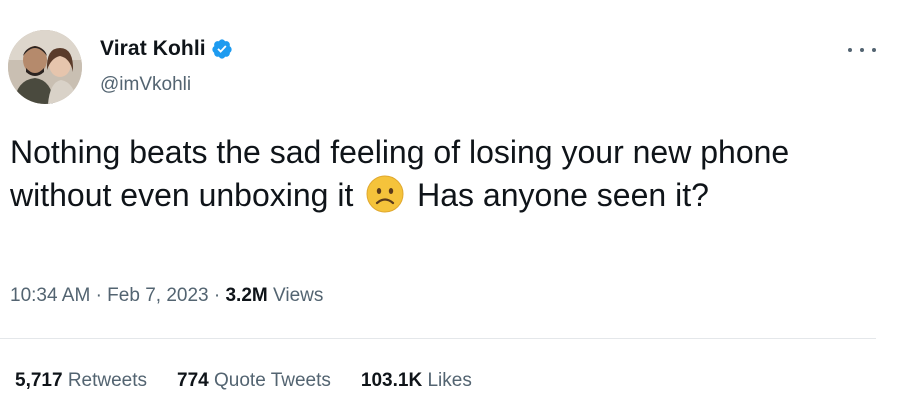 This screenshot has height=409, width=904. I want to click on divider, so click(438, 338).